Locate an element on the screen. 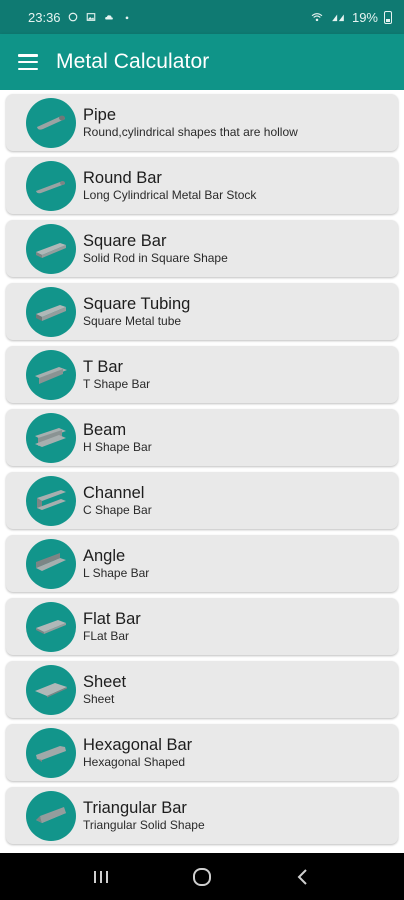  home-icon is located at coordinates (202, 877).